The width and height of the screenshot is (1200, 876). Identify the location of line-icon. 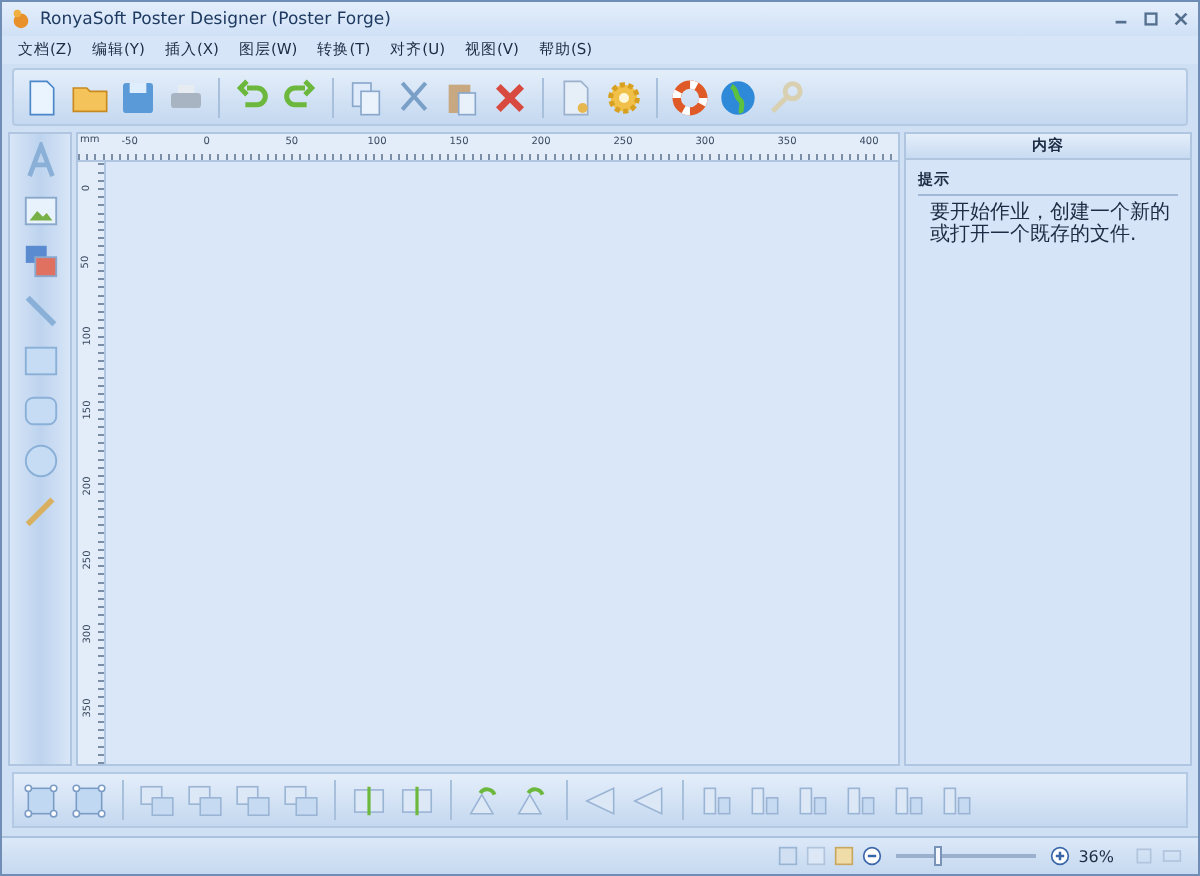
(40, 311).